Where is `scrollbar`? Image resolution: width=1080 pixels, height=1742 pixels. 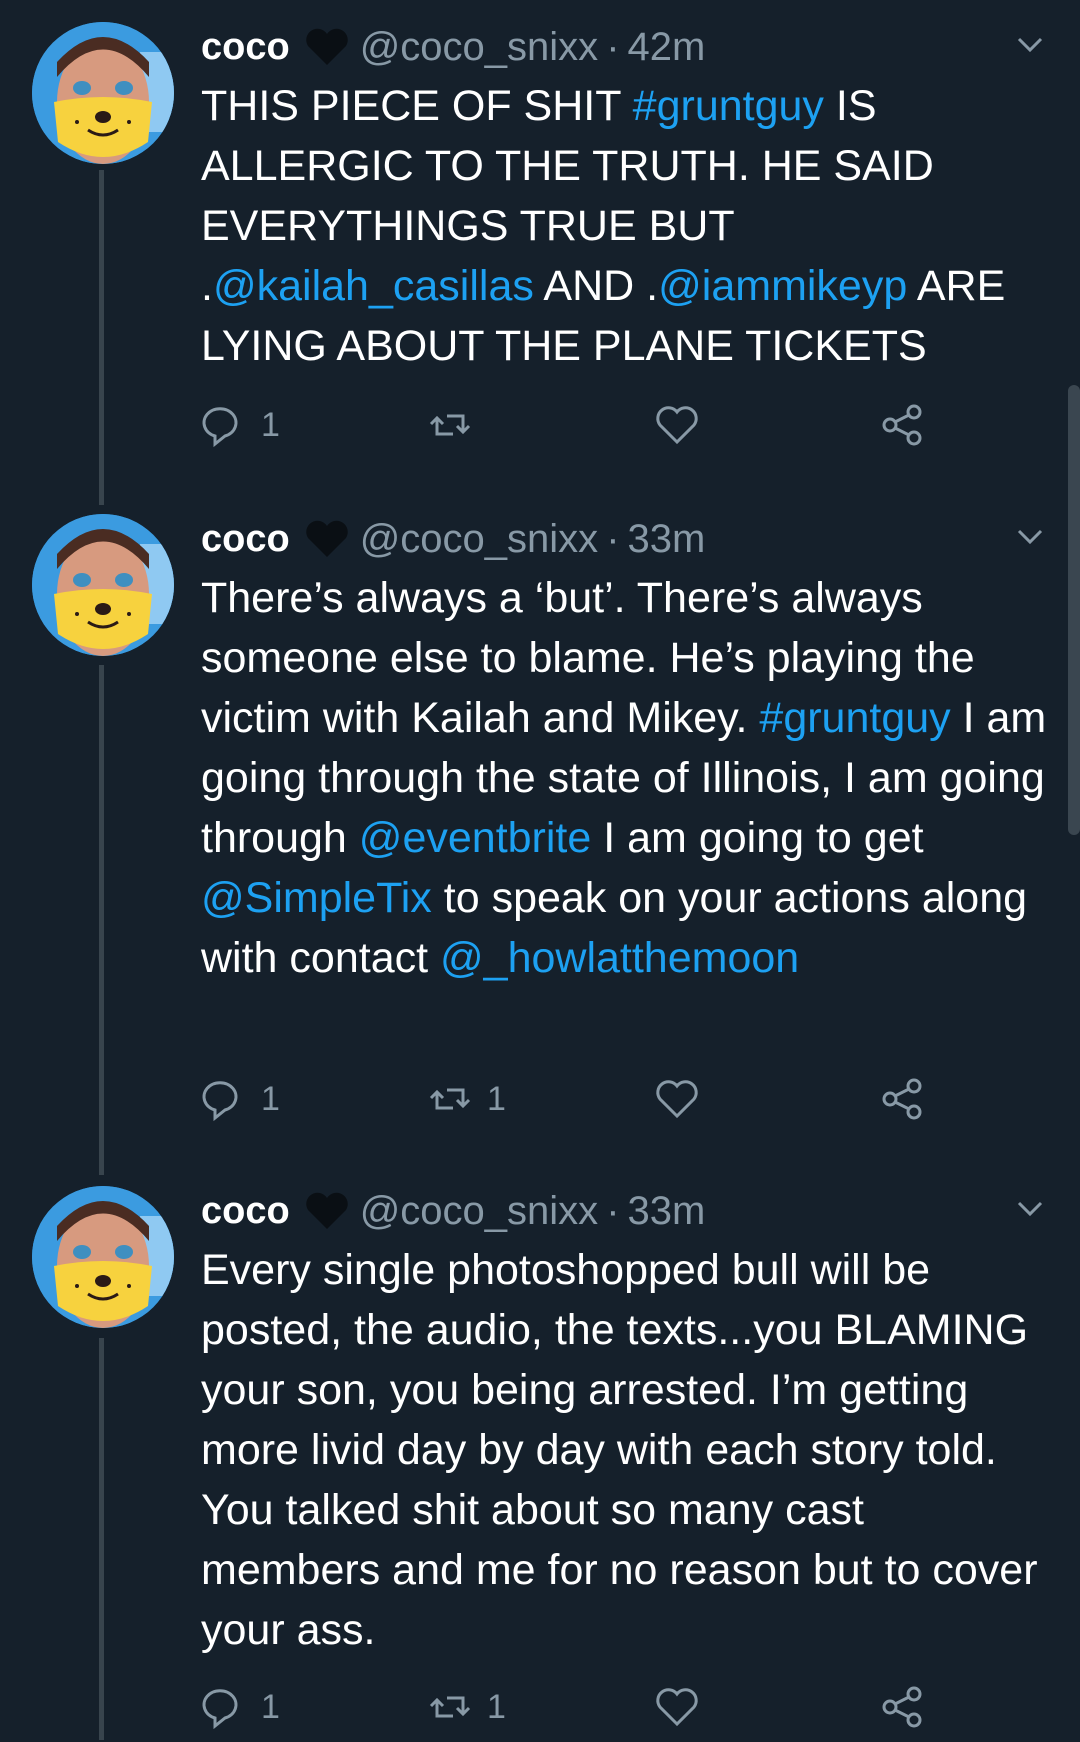
scrollbar is located at coordinates (1074, 610).